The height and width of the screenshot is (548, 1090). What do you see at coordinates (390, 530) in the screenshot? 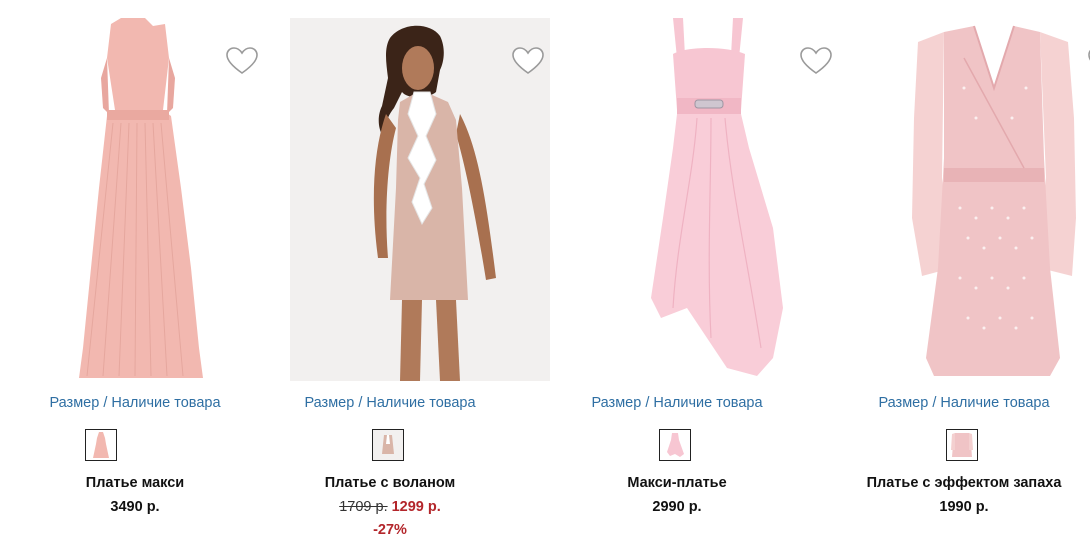
I see `discount-badge: -27%` at bounding box center [390, 530].